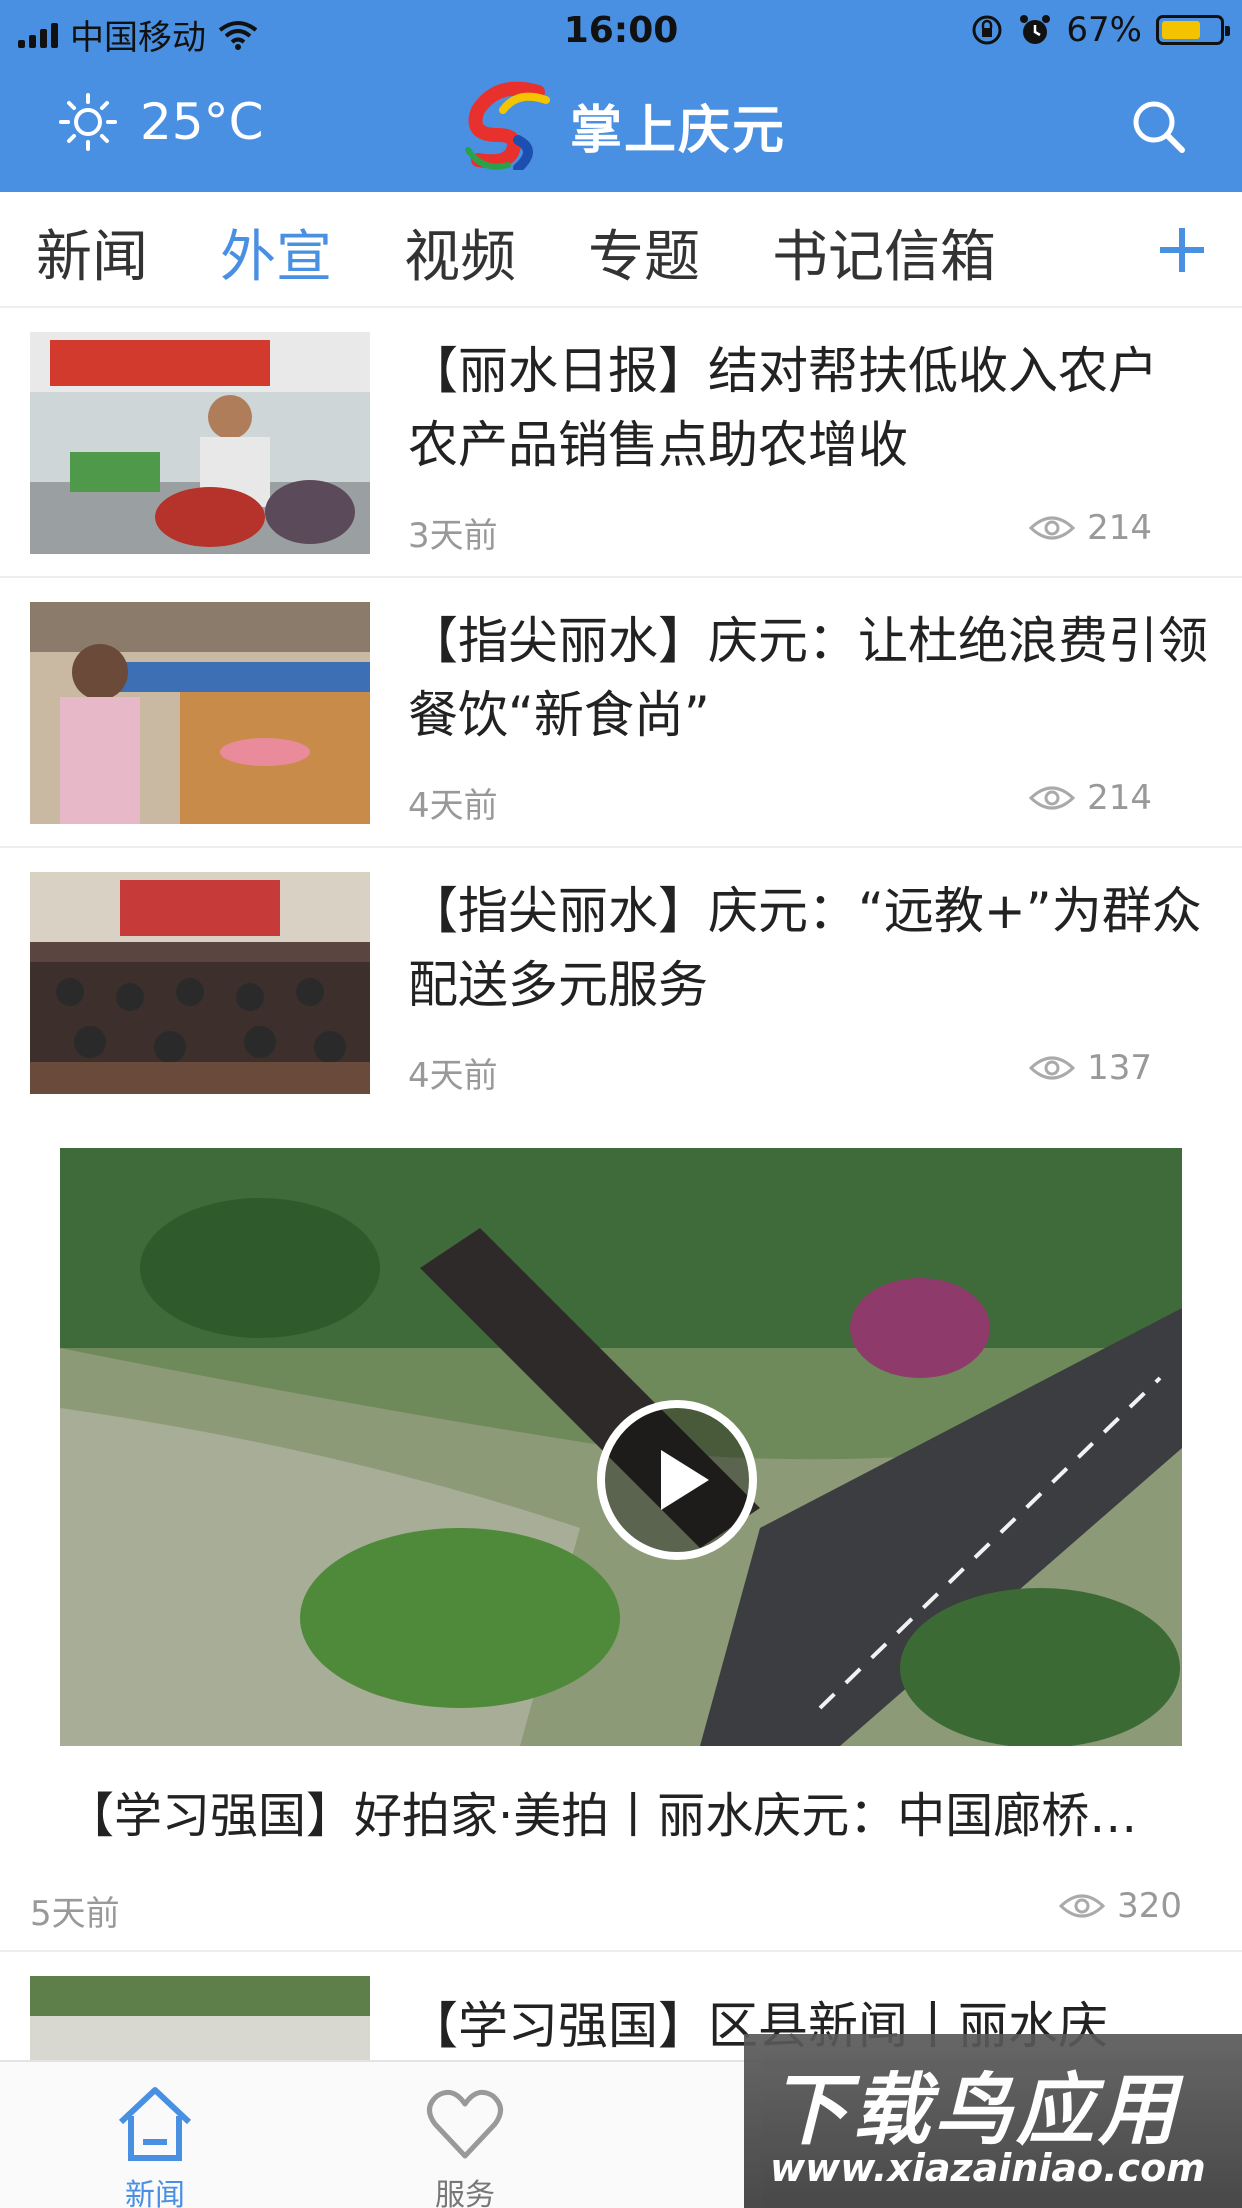  I want to click on search-icon, so click(1158, 126).